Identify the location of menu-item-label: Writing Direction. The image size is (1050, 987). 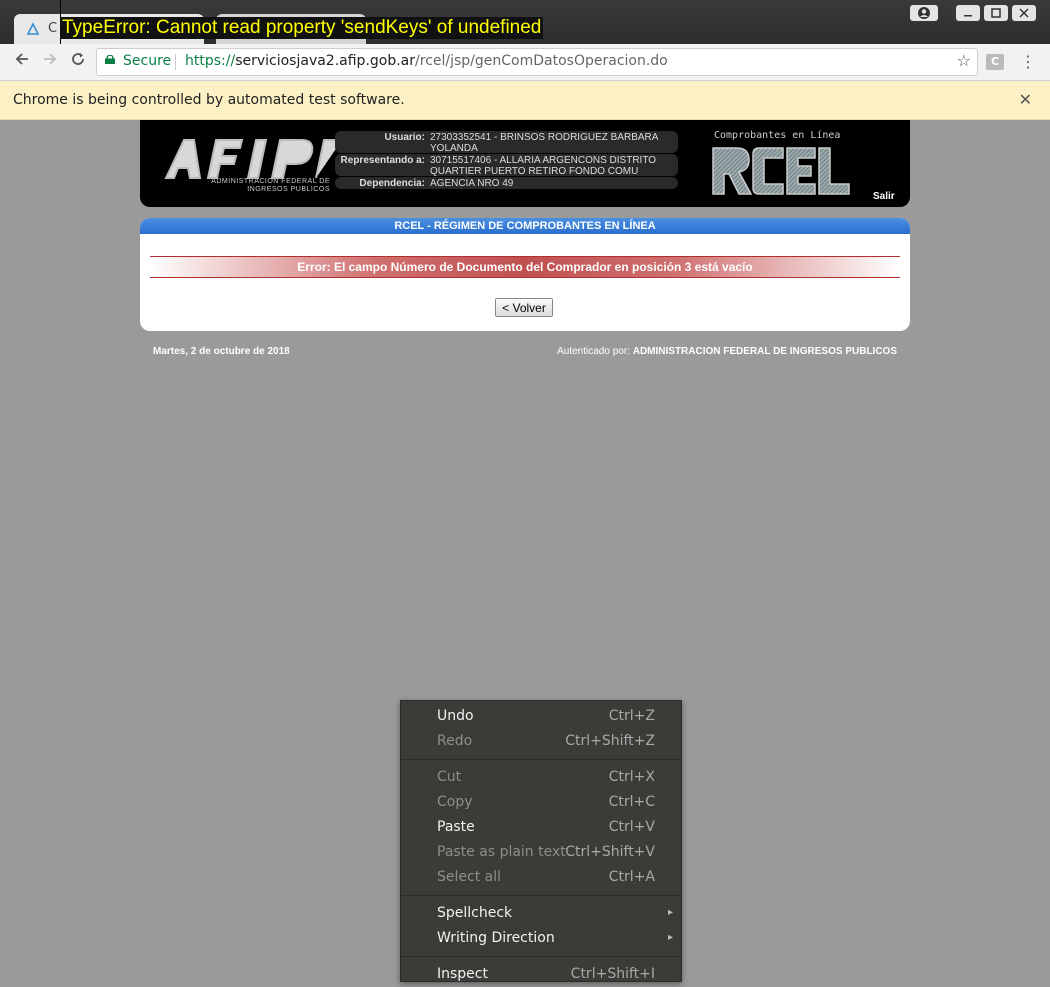
(496, 938).